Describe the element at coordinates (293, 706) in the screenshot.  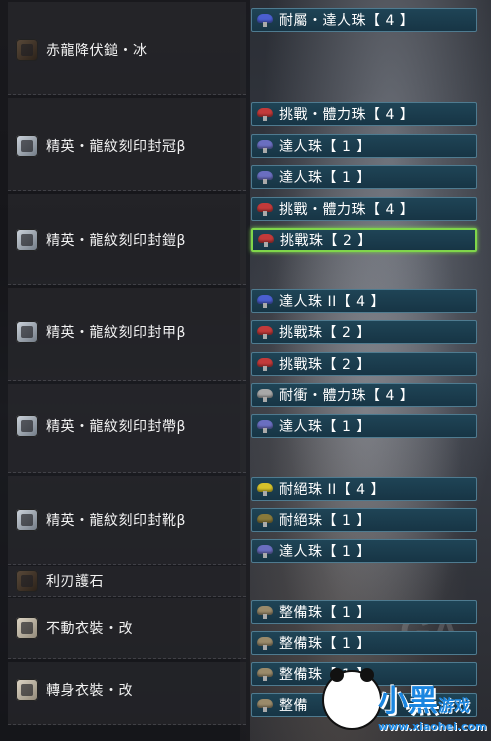
I see `decoration-label: 整備` at that location.